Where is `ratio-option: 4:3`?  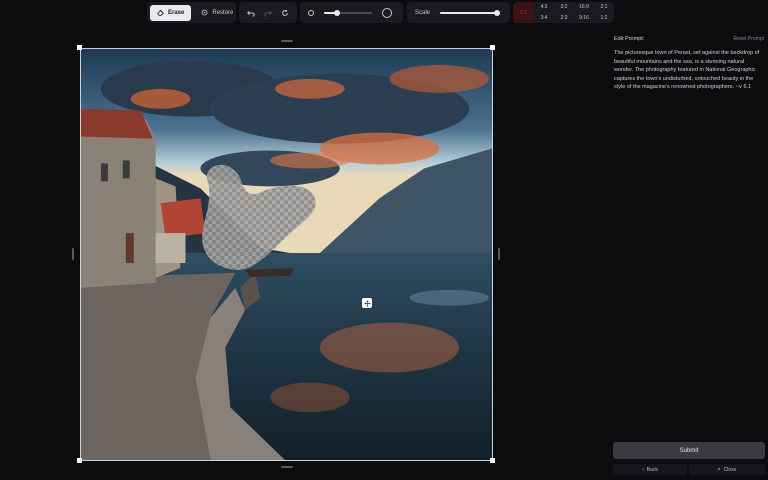 ratio-option: 4:3 is located at coordinates (544, 7).